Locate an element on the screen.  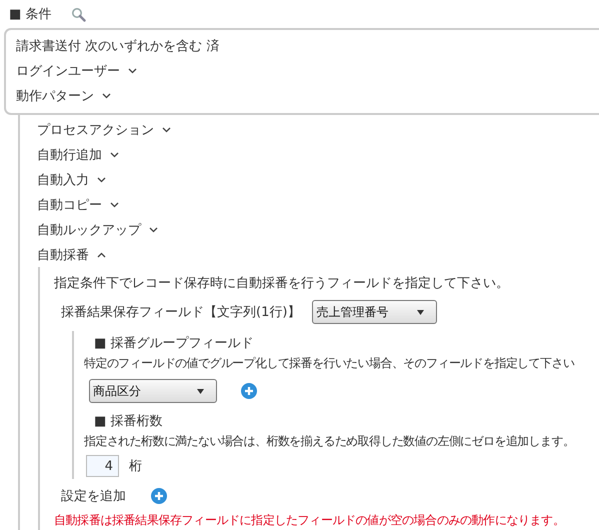
action-toggle: 自動コピー is located at coordinates (78, 205).